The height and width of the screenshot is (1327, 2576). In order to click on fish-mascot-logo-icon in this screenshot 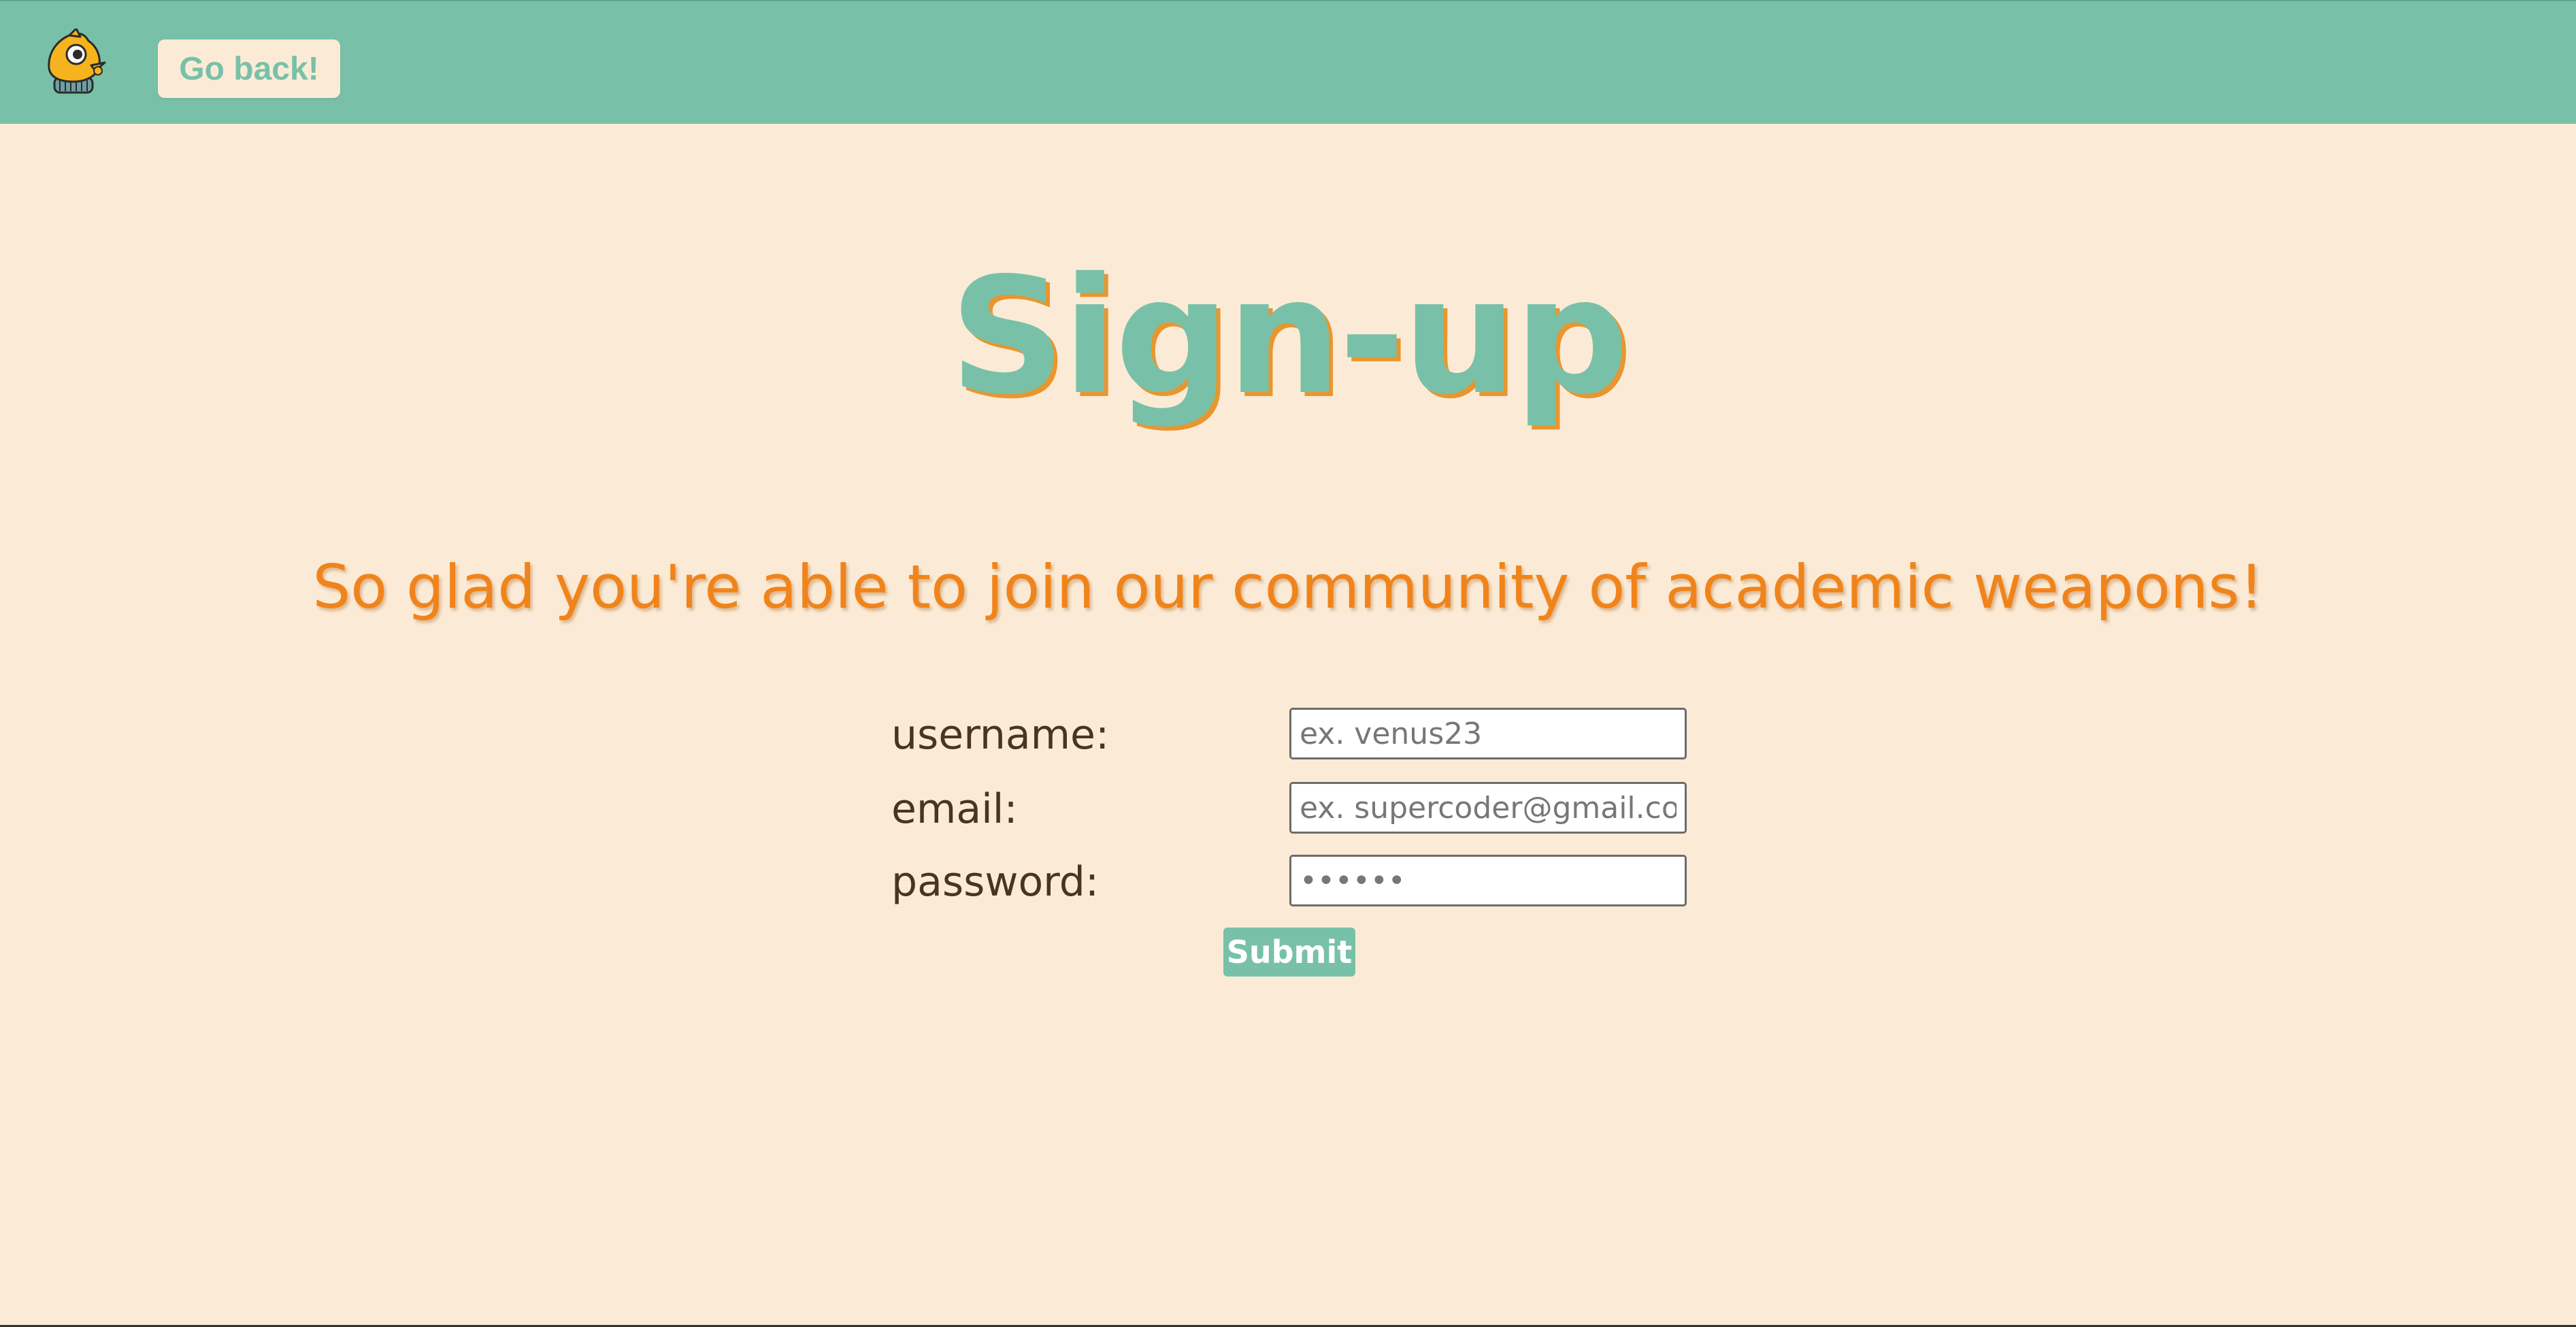, I will do `click(76, 64)`.